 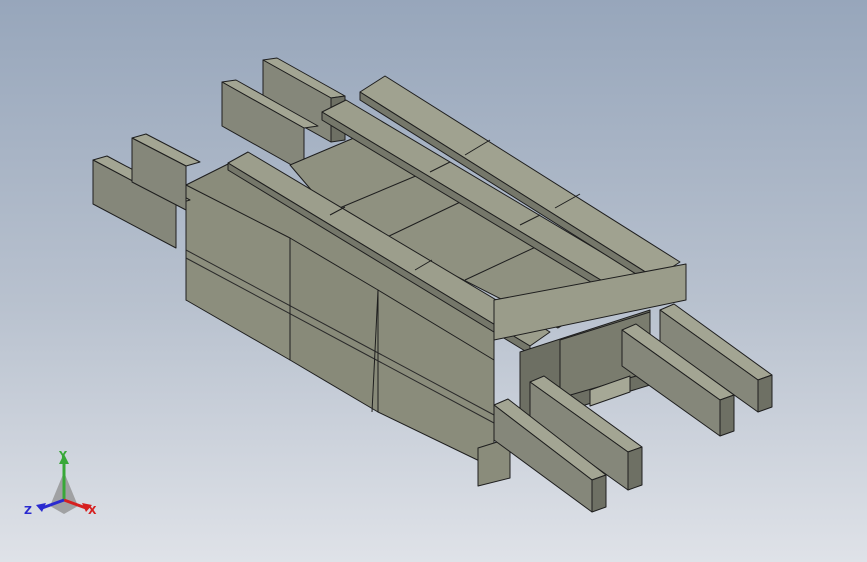 What do you see at coordinates (63, 455) in the screenshot?
I see `y-axis-label: Y` at bounding box center [63, 455].